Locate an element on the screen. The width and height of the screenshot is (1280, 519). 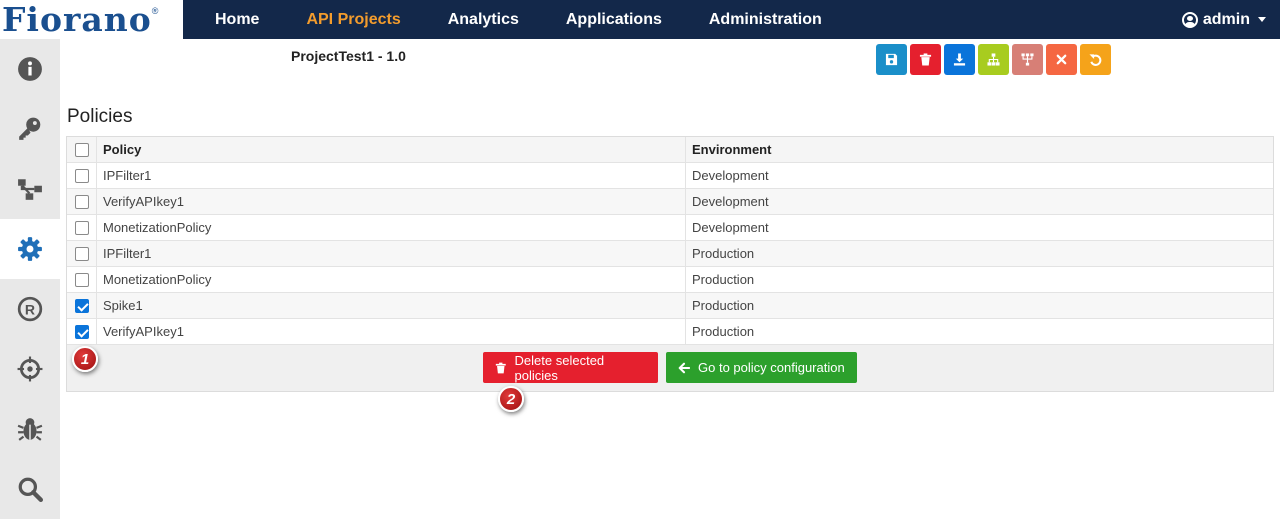
svg-text: R is located at coordinates (30, 309).